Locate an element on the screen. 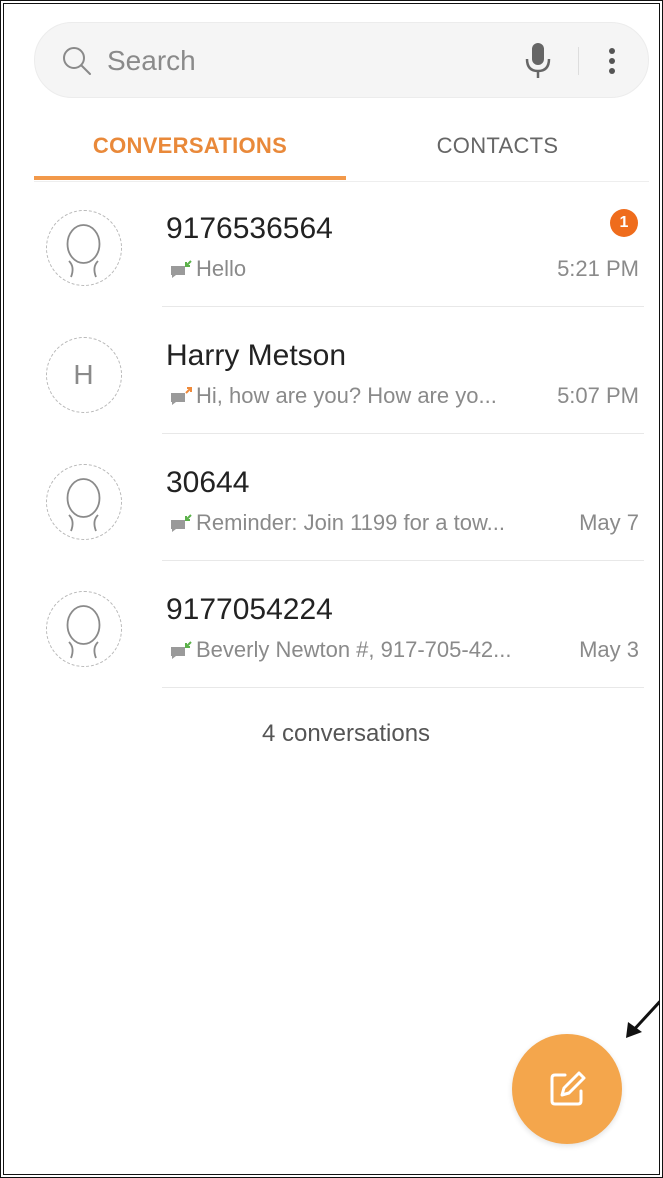 This screenshot has height=1178, width=663. unread-badge: 1 is located at coordinates (624, 223).